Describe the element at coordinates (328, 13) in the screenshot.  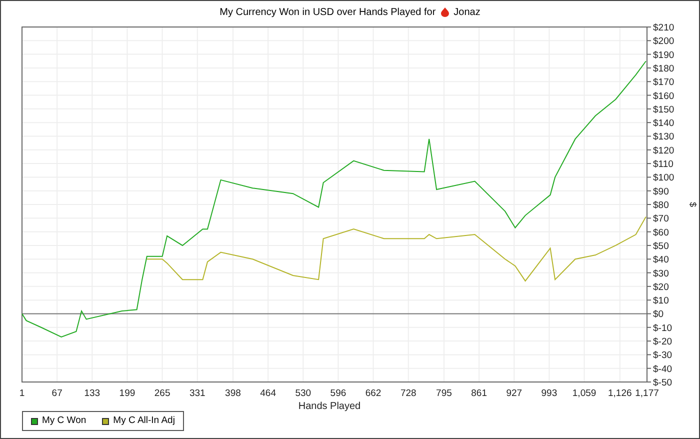
I see `chart-title: My Currency Won in USD over Hands Played for` at that location.